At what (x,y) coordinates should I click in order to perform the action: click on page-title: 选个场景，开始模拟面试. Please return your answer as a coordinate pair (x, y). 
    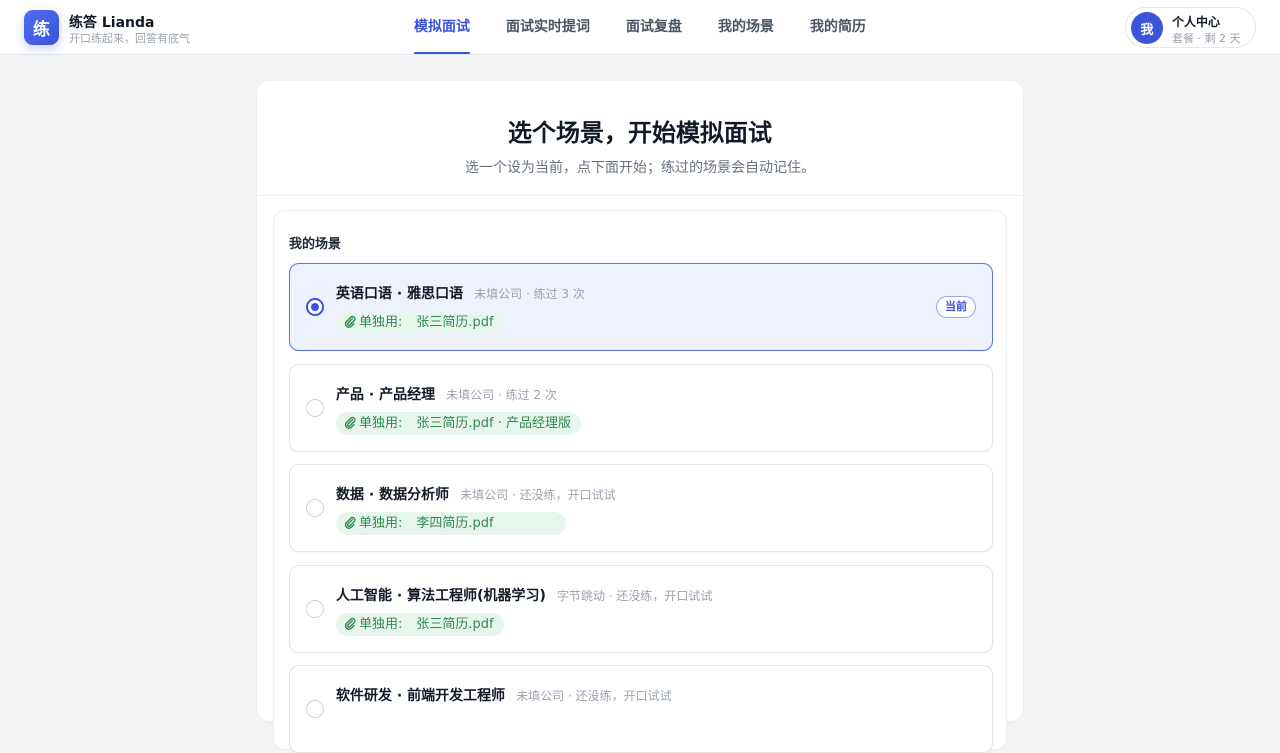
    Looking at the image, I should click on (640, 133).